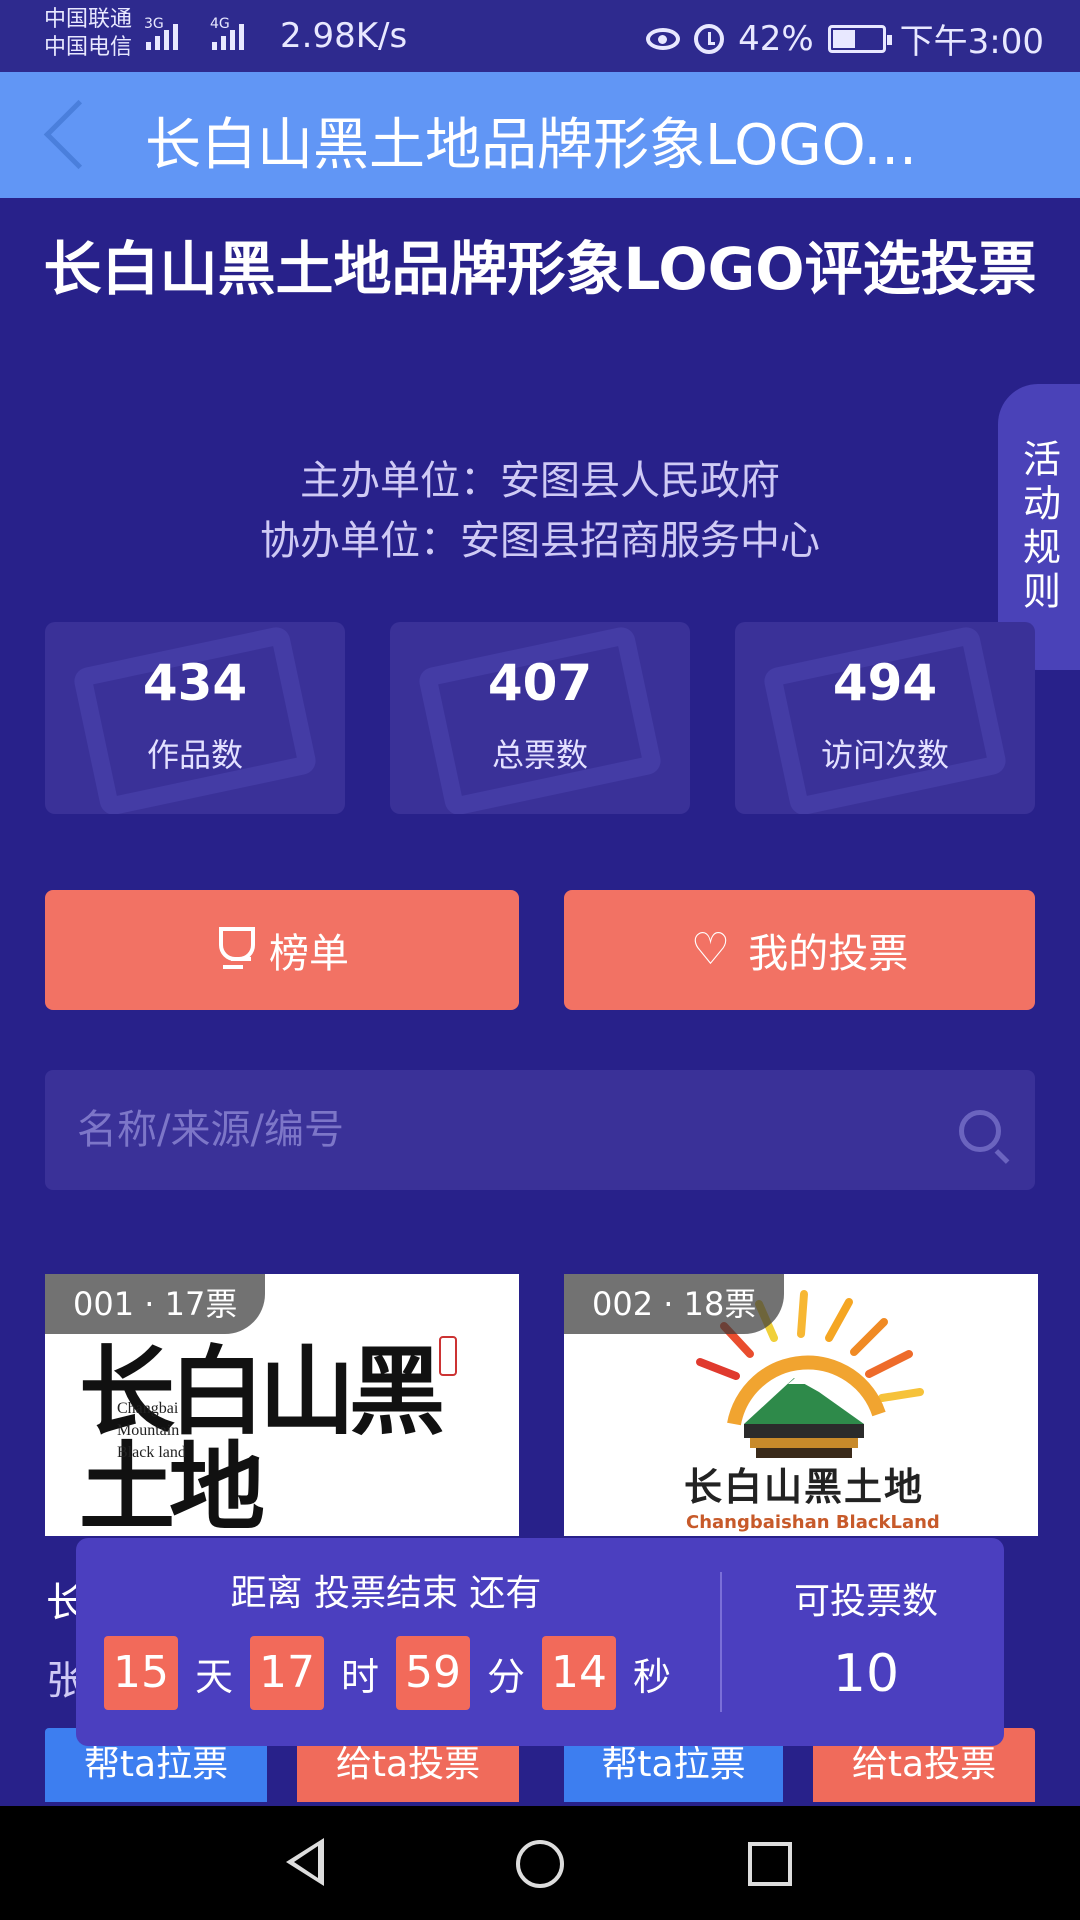  I want to click on stat-value: 407, so click(540, 683).